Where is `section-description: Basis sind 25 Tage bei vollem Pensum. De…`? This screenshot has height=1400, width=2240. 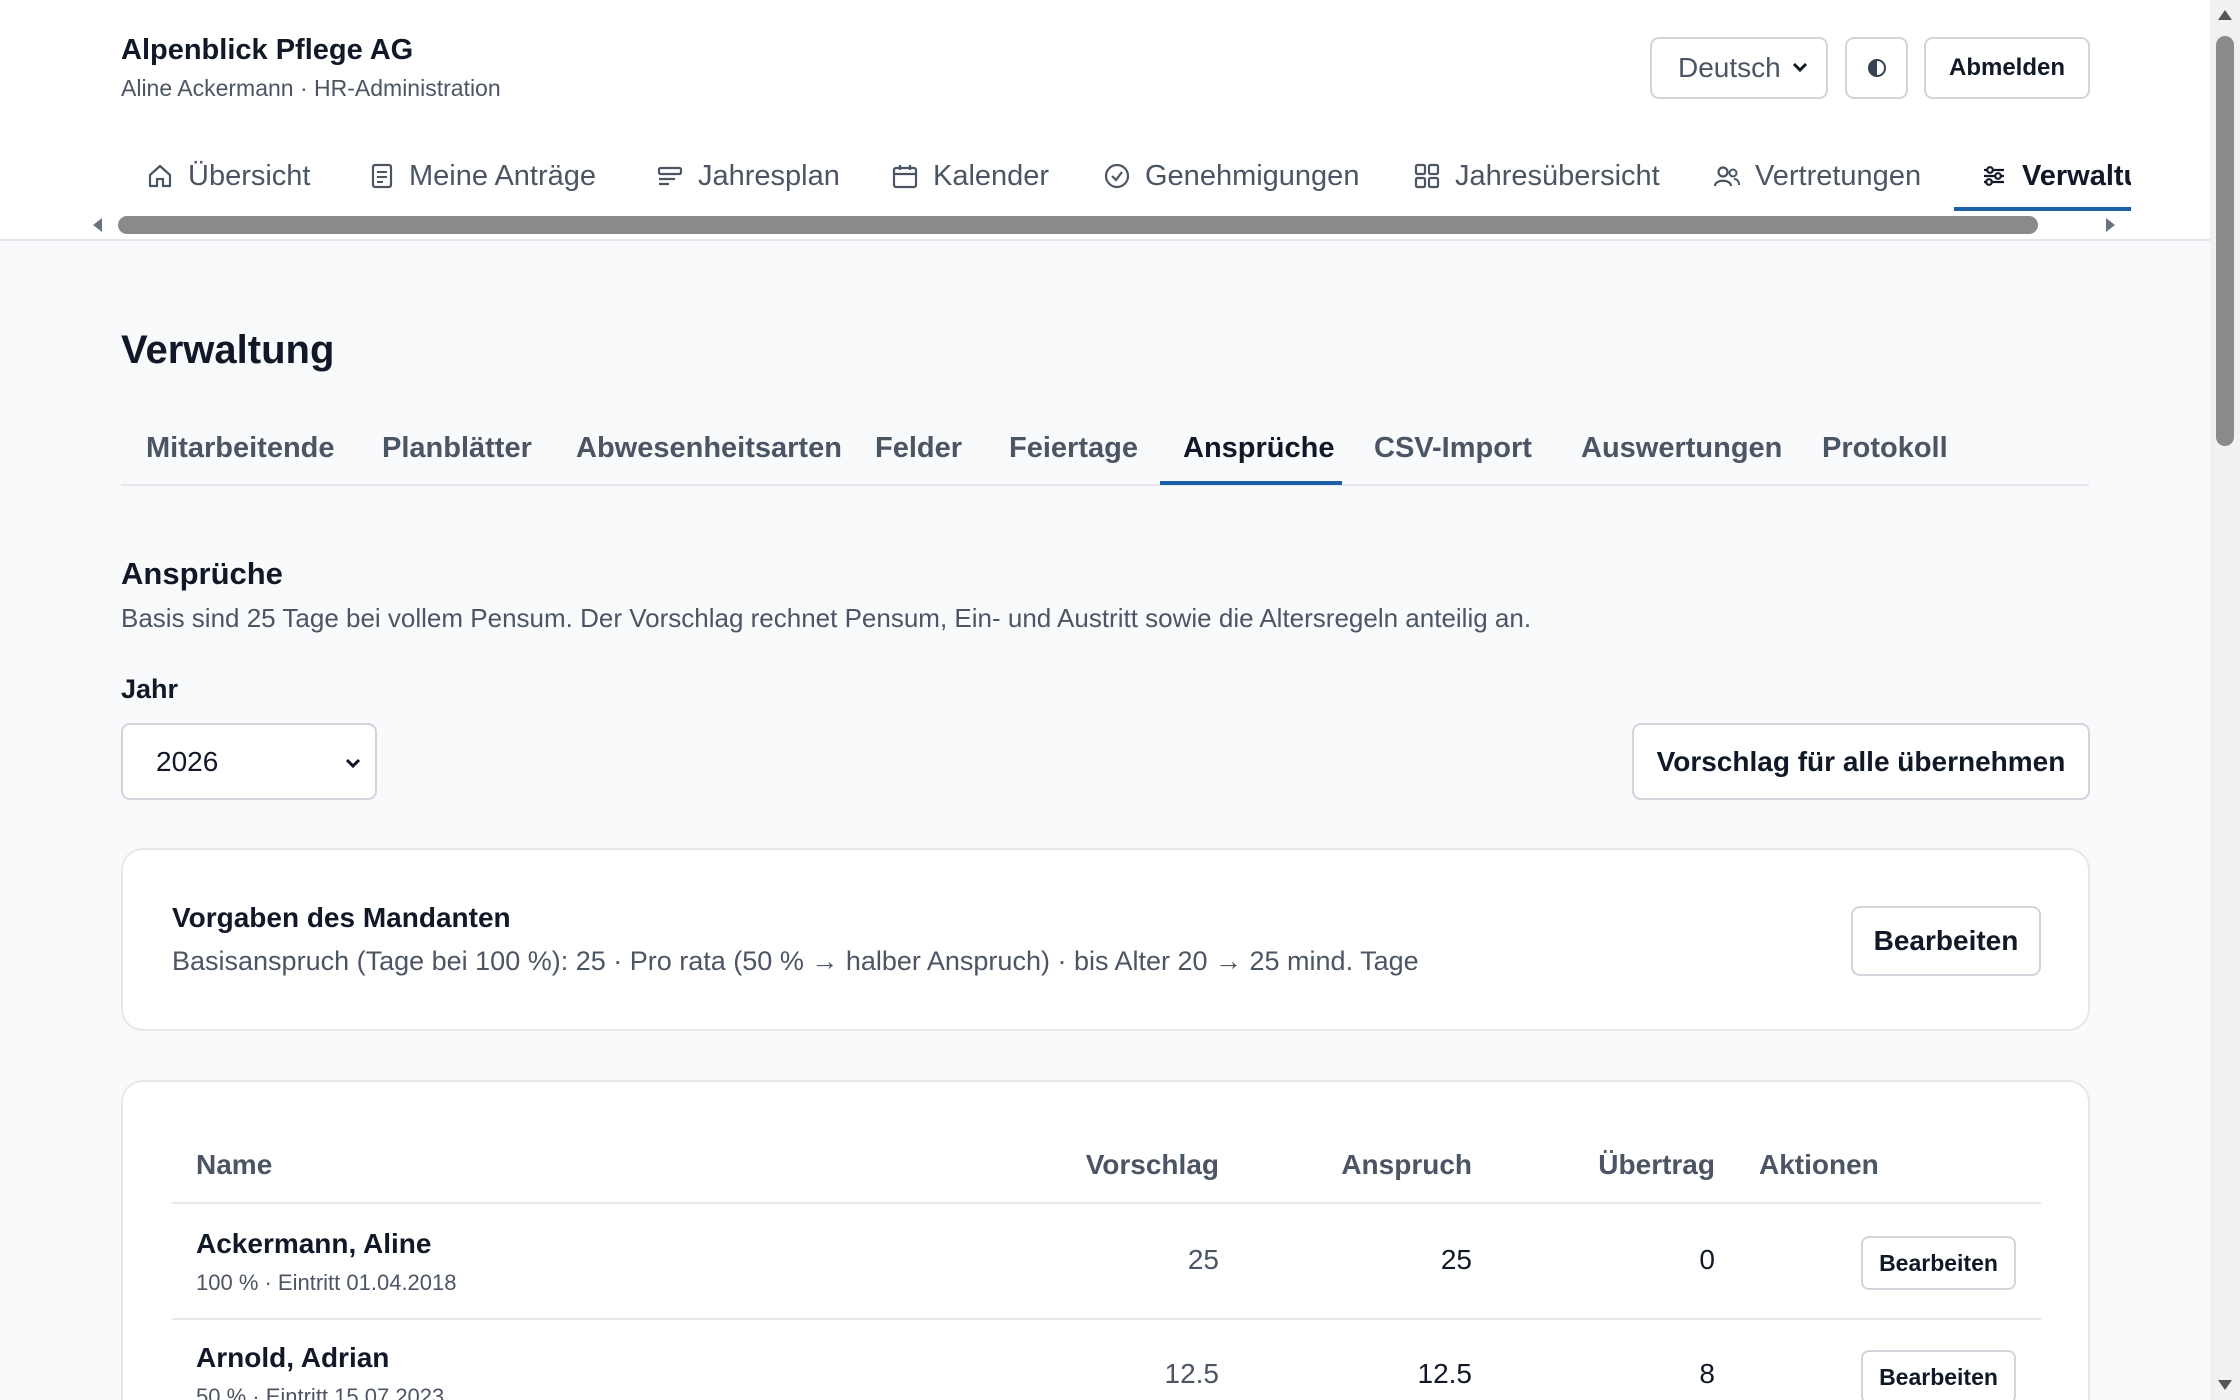
section-description: Basis sind 25 Tage bei vollem Pensum. De… is located at coordinates (826, 618).